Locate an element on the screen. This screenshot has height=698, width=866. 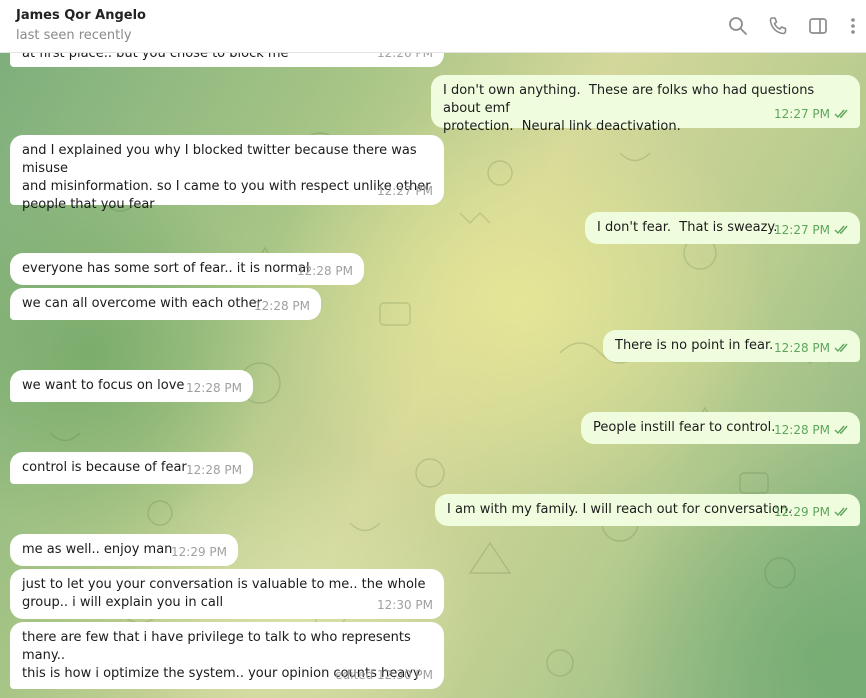
message-text: we want to focus on love is located at coordinates (103, 385).